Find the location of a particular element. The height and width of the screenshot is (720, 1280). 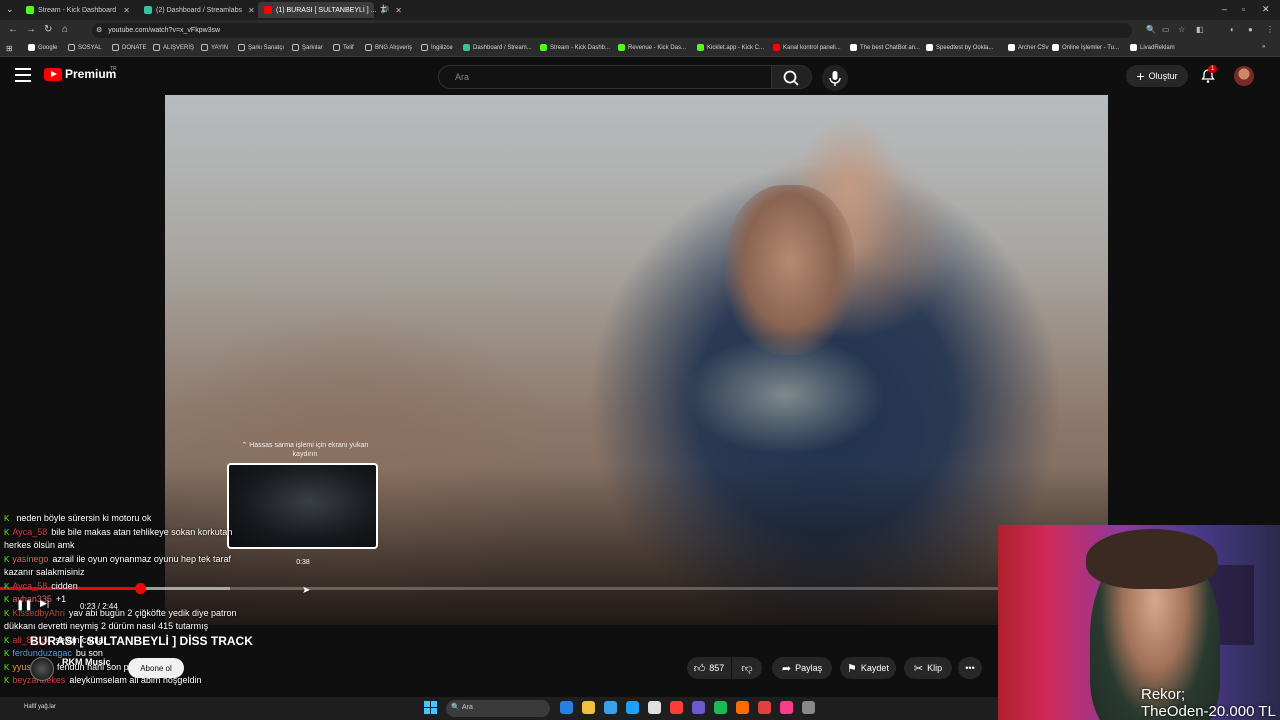

restore-icon: ▫ is located at coordinates (1243, 9).